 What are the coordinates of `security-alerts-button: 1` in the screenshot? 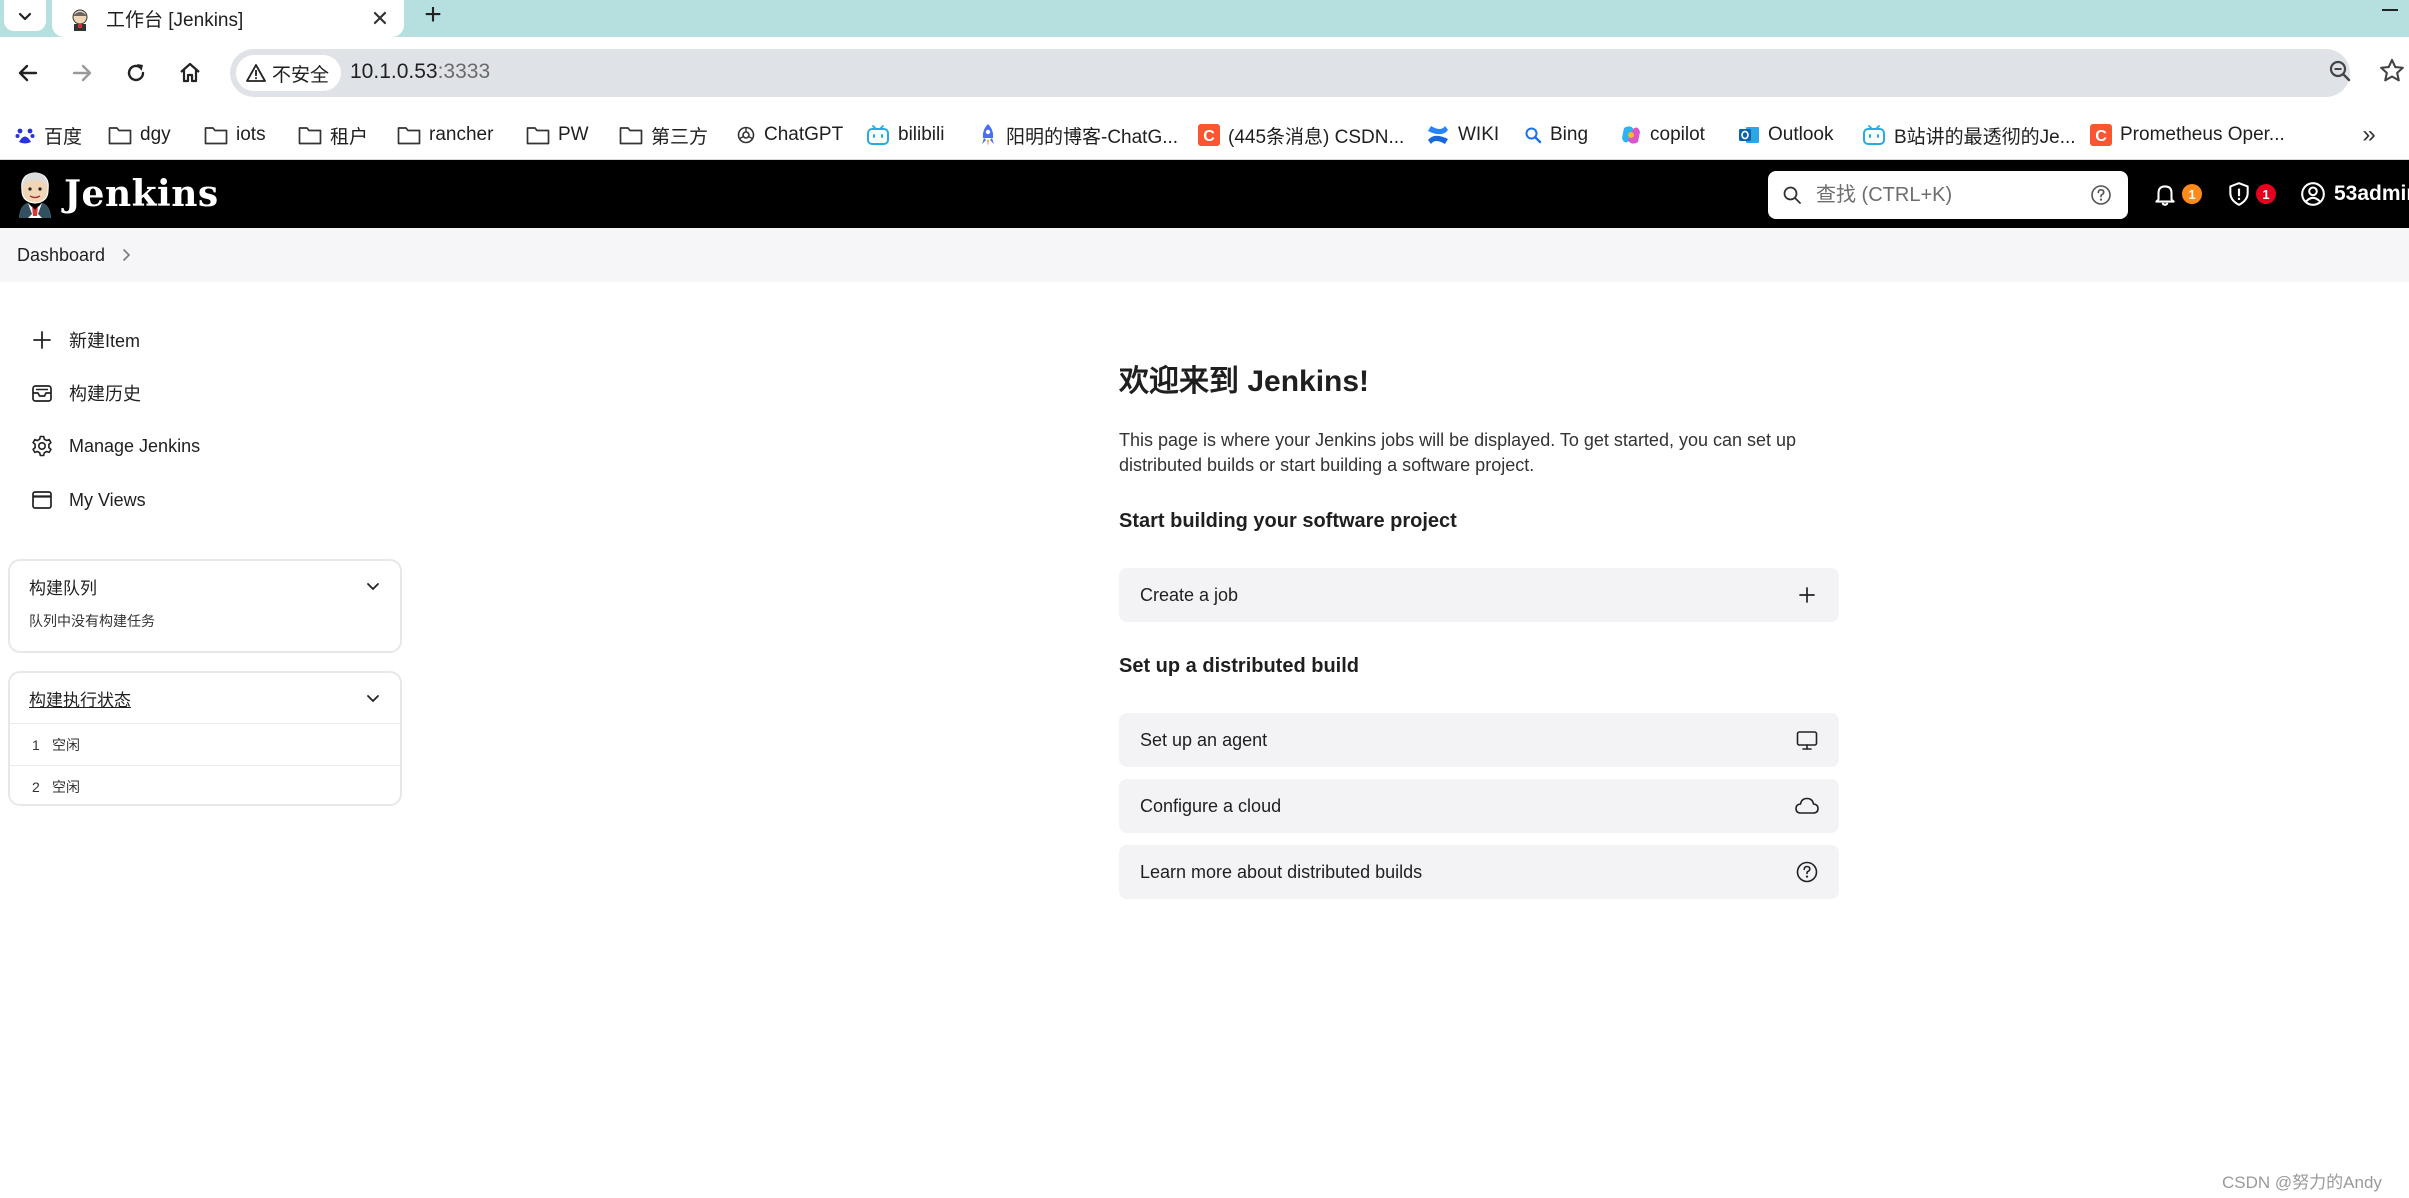 It's located at (2251, 194).